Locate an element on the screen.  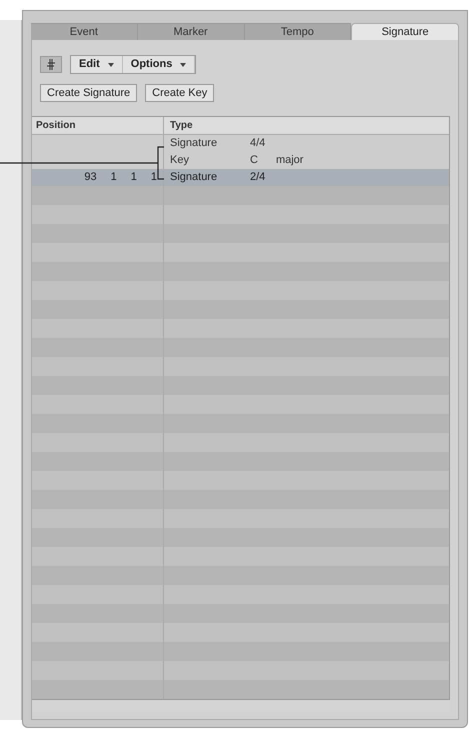
menu-button: Options is located at coordinates (159, 65).